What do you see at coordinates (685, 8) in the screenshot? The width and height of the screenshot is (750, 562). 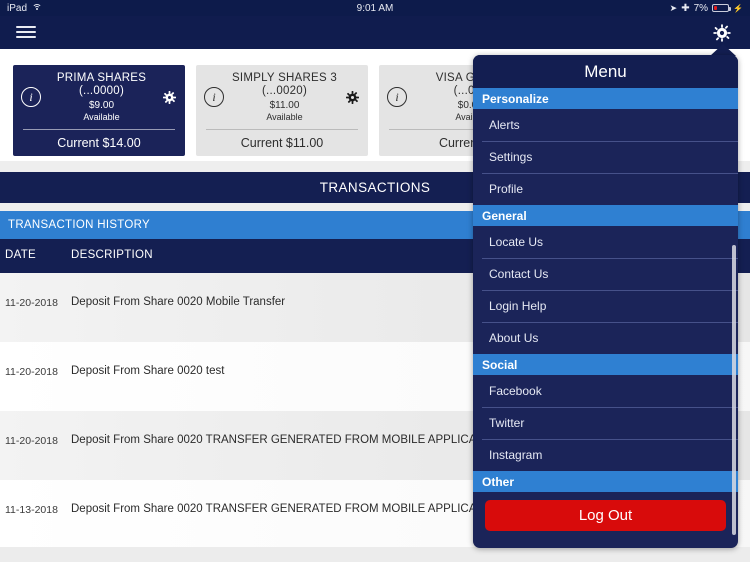 I see `bluetooth-icon: ✚` at bounding box center [685, 8].